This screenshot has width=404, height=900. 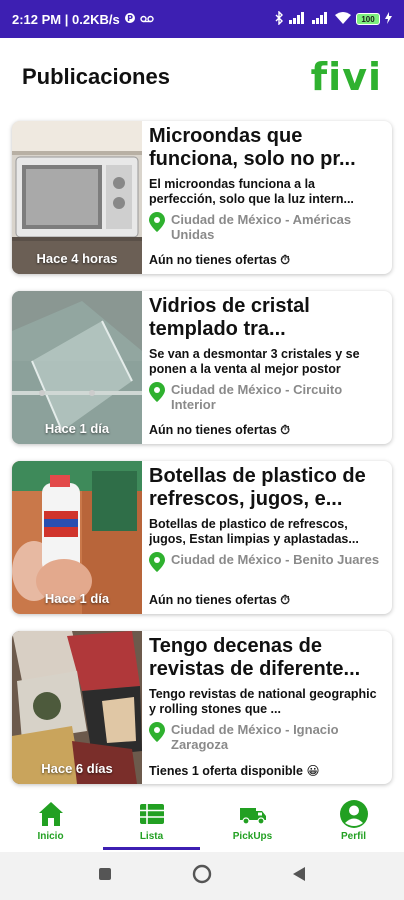 I want to click on nav-item-perfil: Perfil, so click(x=353, y=820).